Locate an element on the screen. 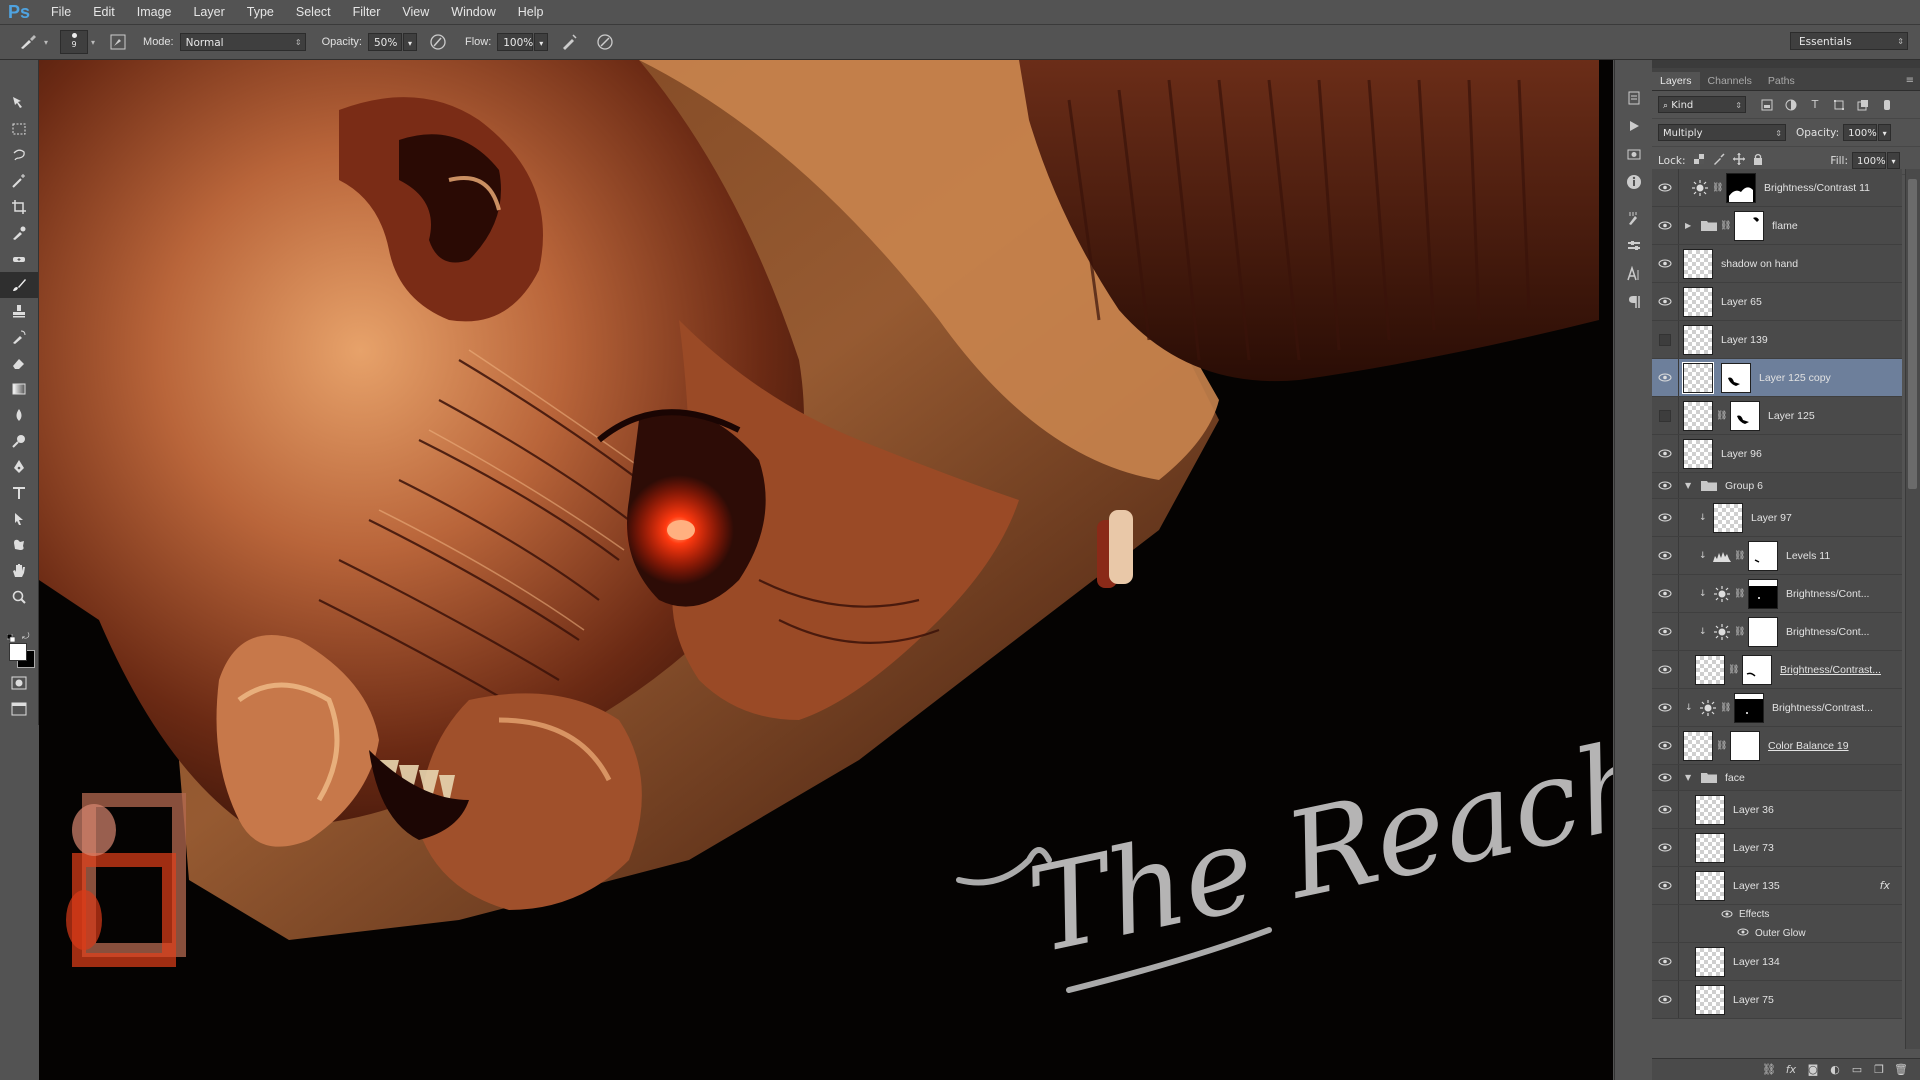 The image size is (1920, 1080). mode-select: Normal ⇕ is located at coordinates (242, 42).